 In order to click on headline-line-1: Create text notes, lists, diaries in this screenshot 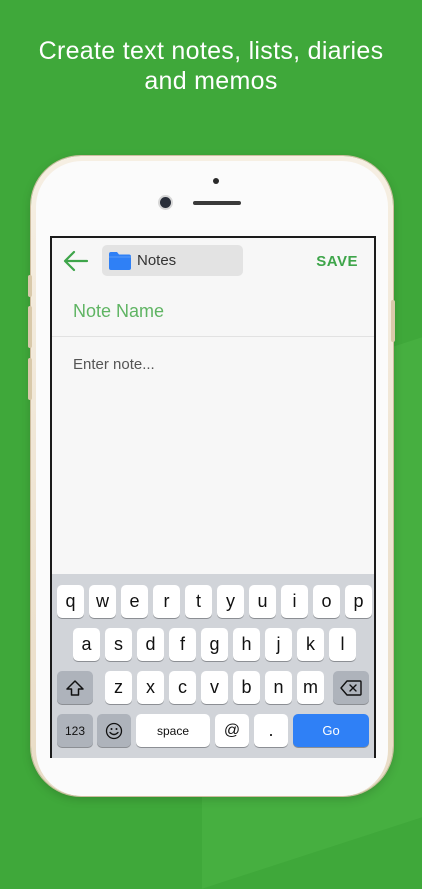, I will do `click(211, 51)`.